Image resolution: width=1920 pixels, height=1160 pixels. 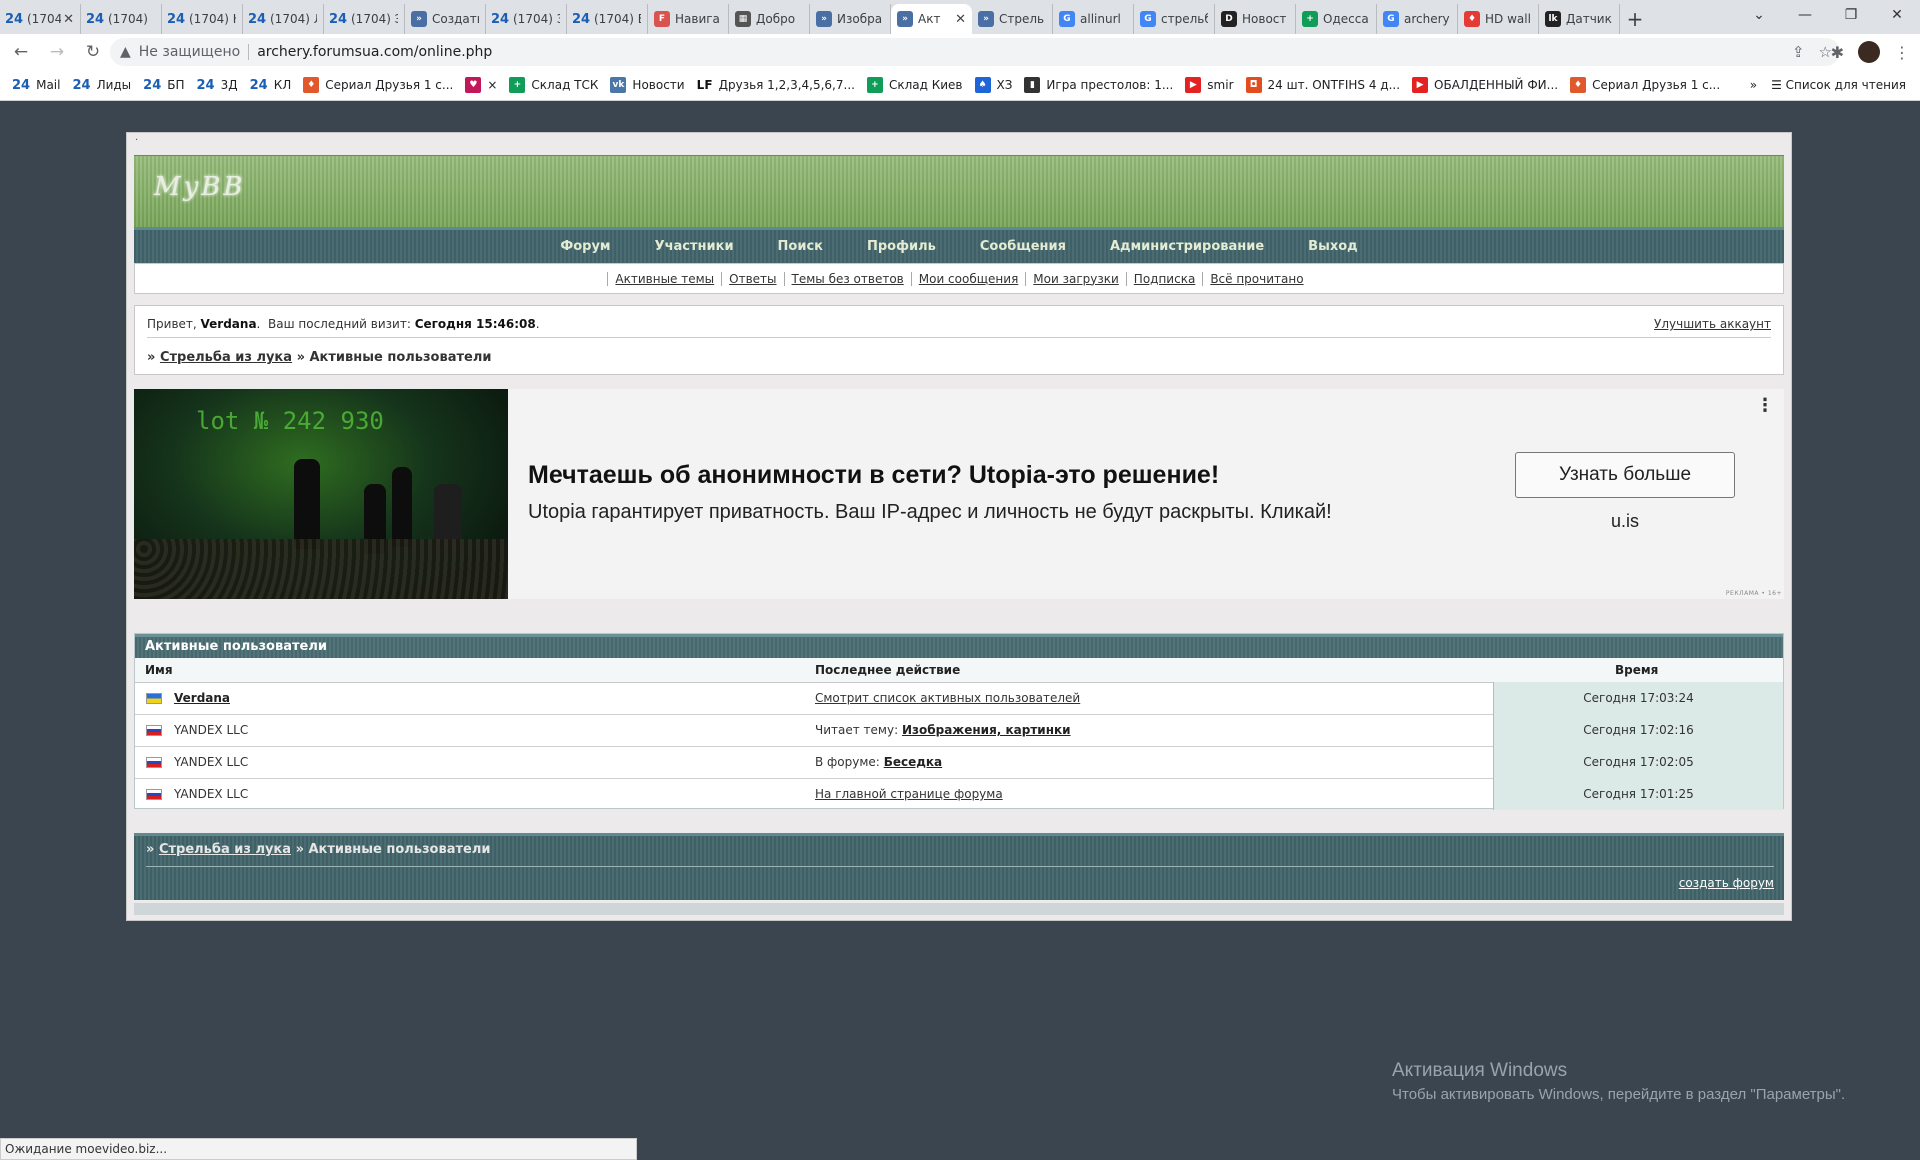 What do you see at coordinates (847, 278) in the screenshot?
I see `sub-nav-link: Темы без ответов` at bounding box center [847, 278].